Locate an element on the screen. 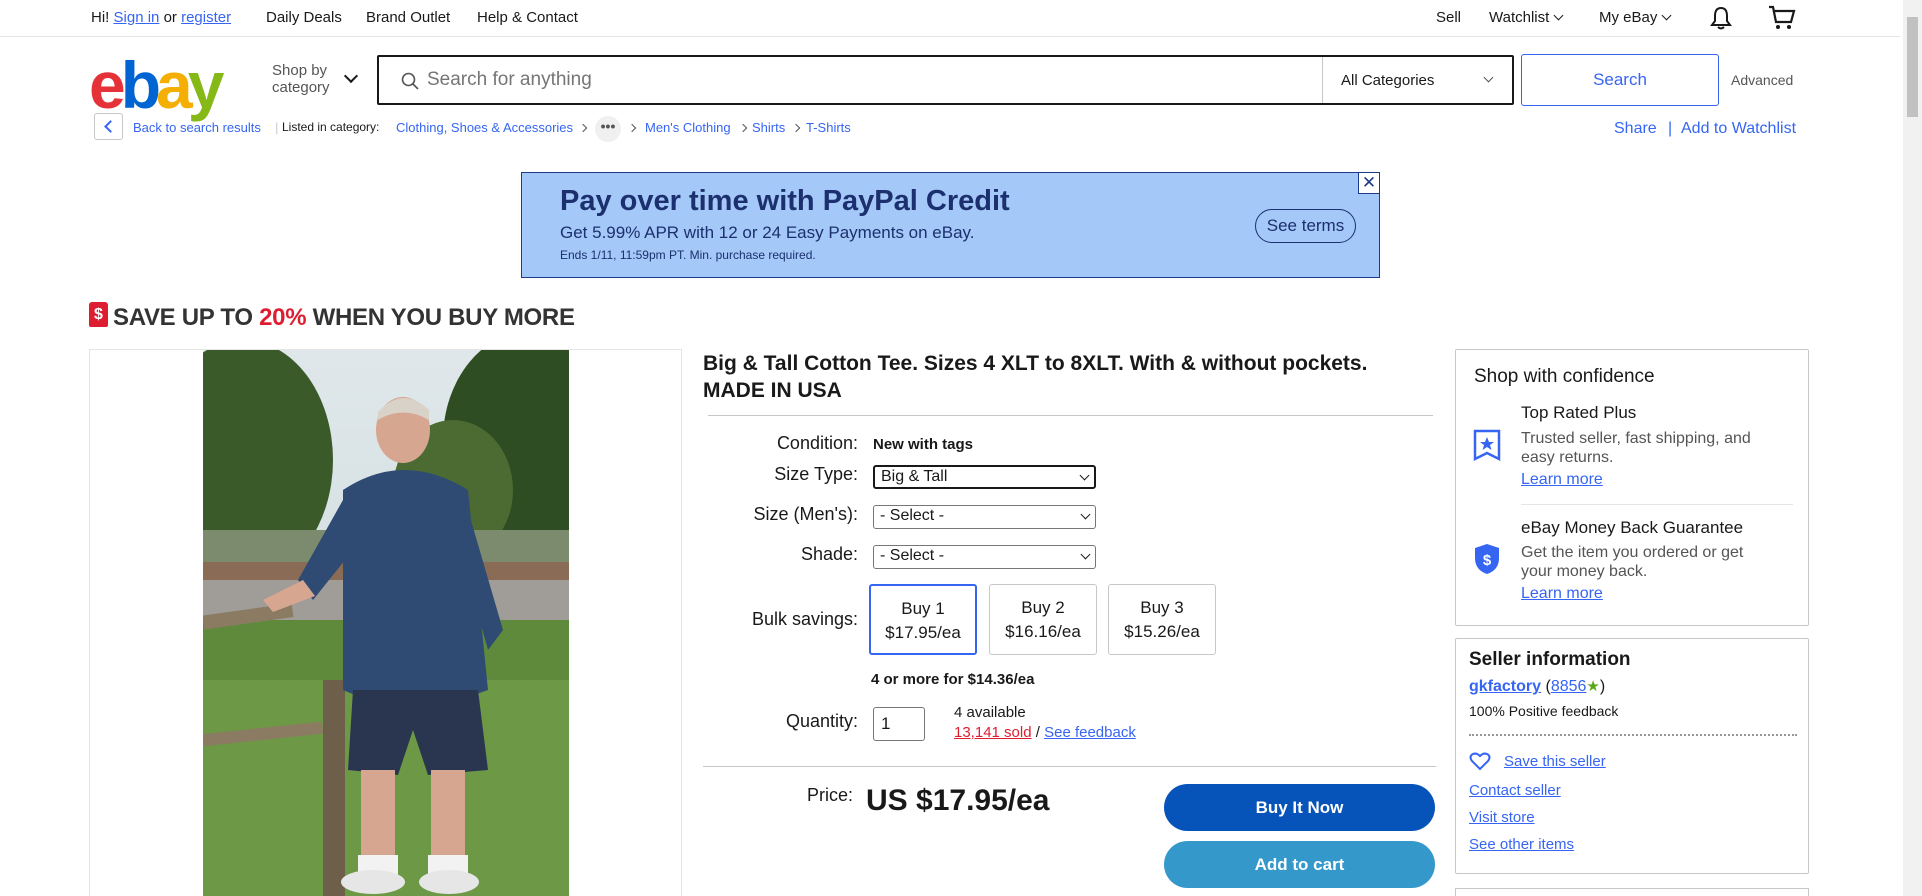 The width and height of the screenshot is (1922, 896). seller-name-link: gkfactory is located at coordinates (1505, 686).